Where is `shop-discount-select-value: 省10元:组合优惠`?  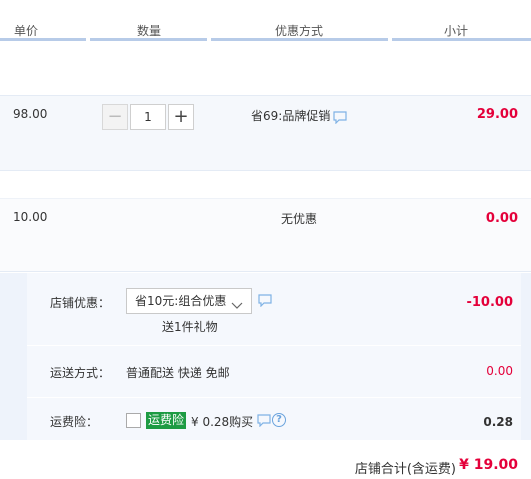
shop-discount-select-value: 省10元:组合优惠 is located at coordinates (181, 301).